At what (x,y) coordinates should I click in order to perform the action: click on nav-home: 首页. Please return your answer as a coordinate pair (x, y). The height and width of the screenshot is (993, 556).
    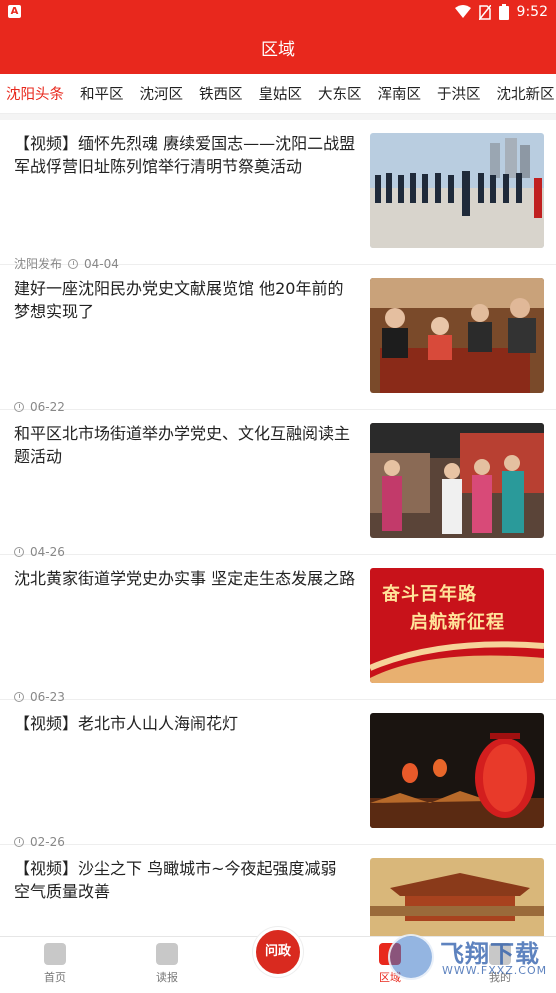
    Looking at the image, I should click on (55, 964).